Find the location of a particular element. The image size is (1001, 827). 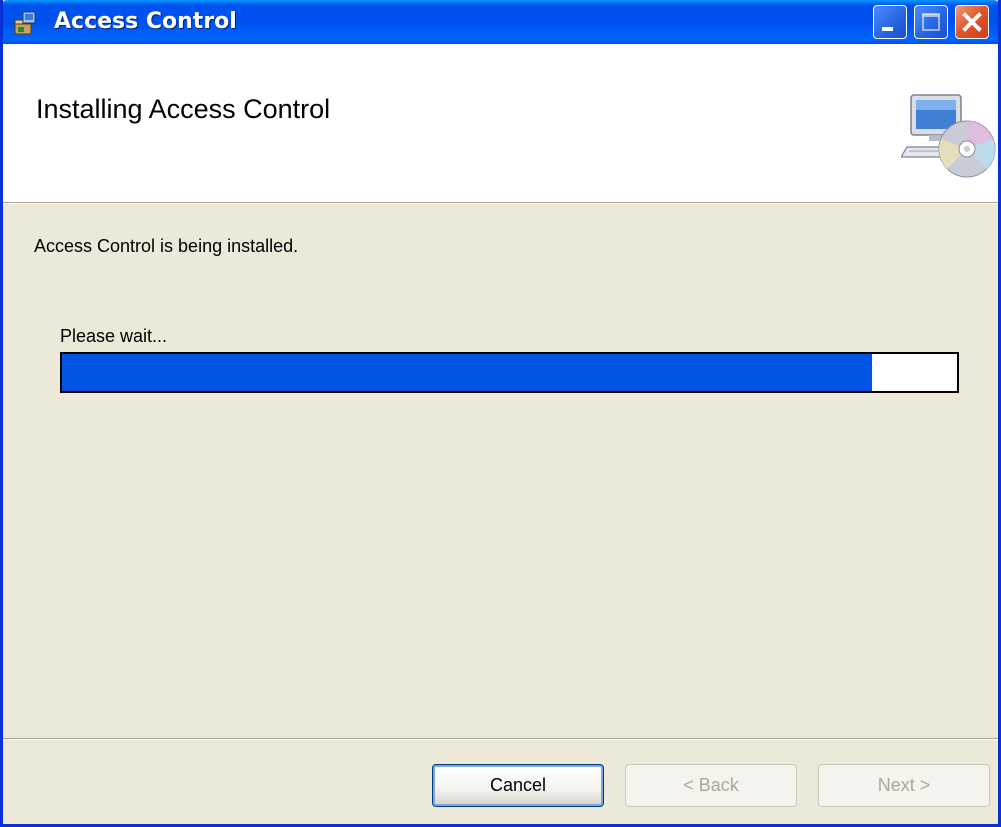

install-status-text: Access Control is being installed. is located at coordinates (166, 246).